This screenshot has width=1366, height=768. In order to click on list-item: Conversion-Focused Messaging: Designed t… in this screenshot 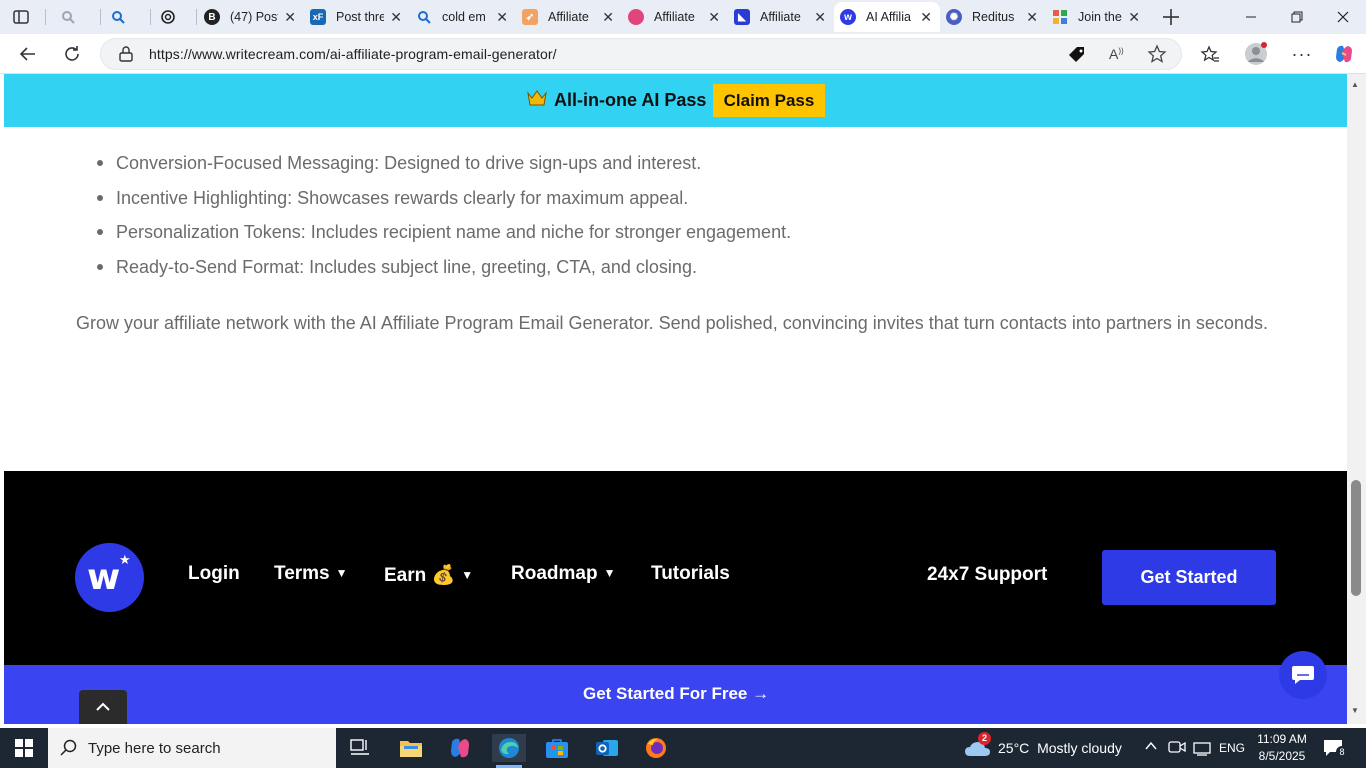, I will do `click(443, 169)`.